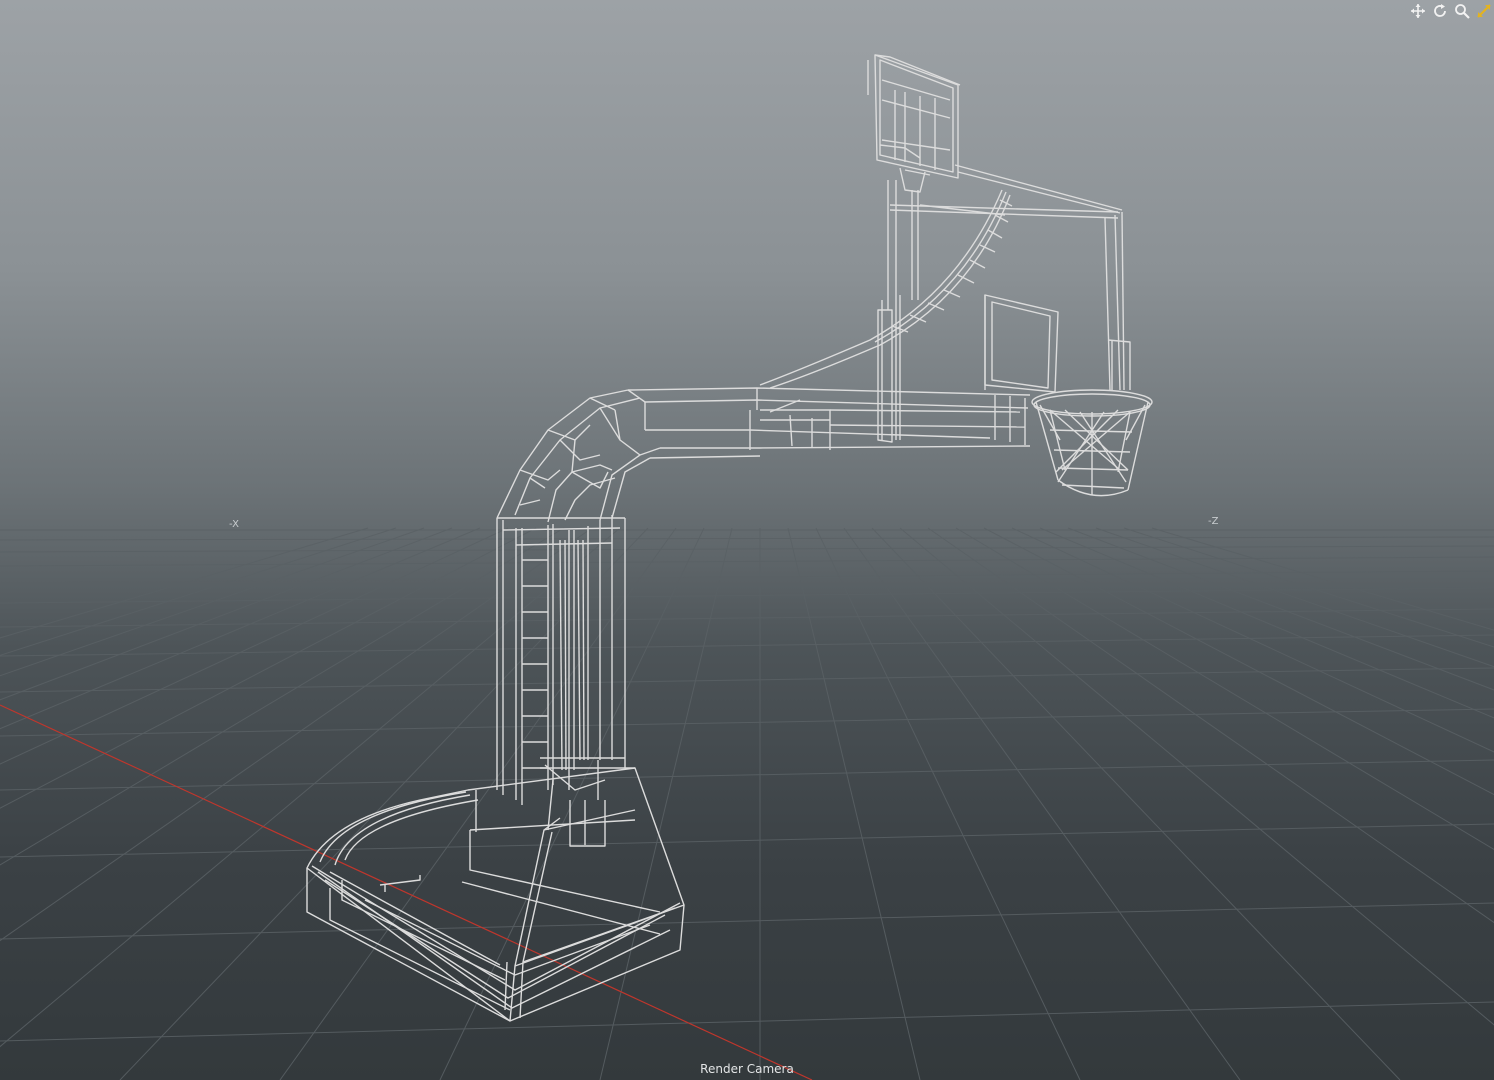 The image size is (1494, 1080). I want to click on maximize-tool-button, so click(1484, 11).